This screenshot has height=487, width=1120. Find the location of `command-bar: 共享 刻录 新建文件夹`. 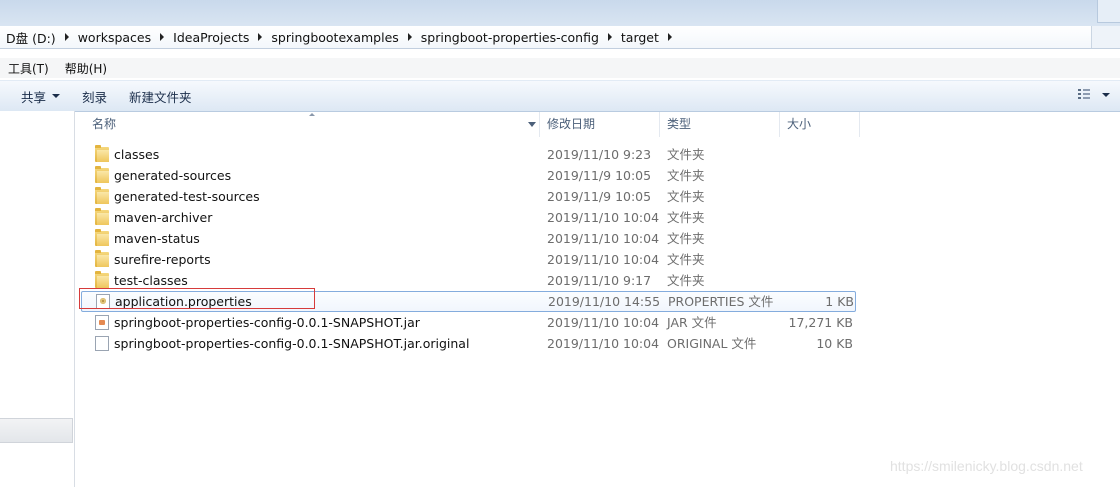

command-bar: 共享 刻录 新建文件夹 is located at coordinates (560, 96).